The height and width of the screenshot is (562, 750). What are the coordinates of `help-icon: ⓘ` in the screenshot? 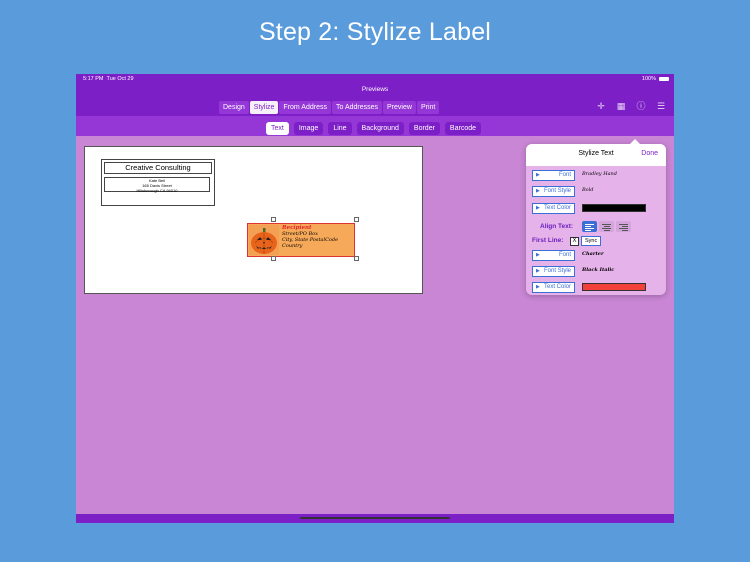 It's located at (641, 106).